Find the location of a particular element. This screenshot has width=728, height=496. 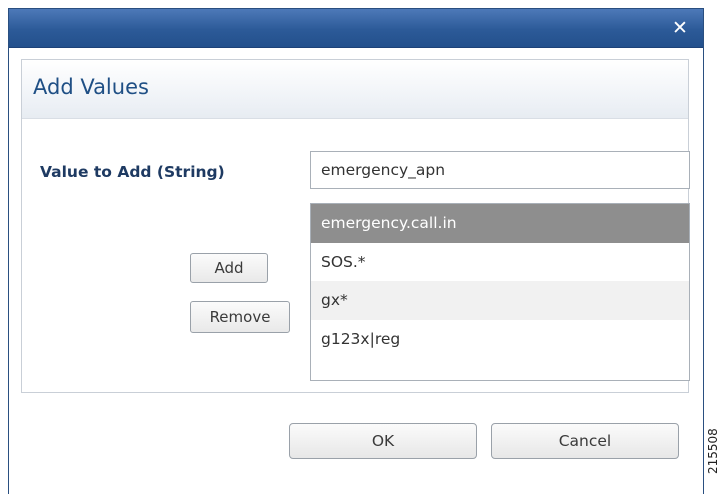

ok-button: OK is located at coordinates (383, 441).